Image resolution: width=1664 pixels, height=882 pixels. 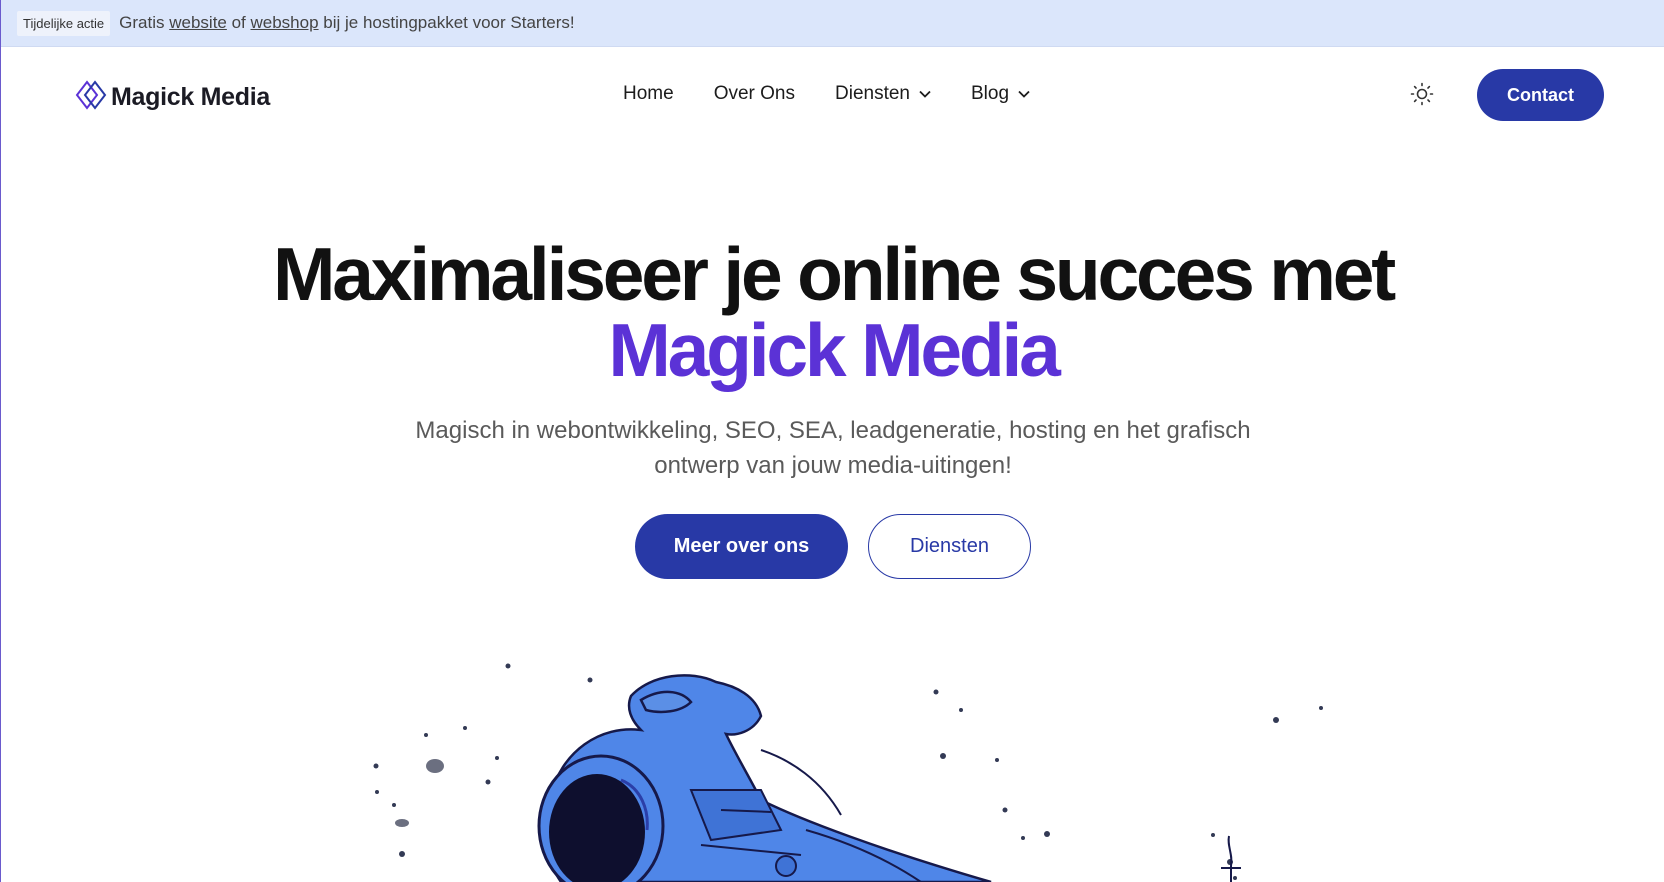 I want to click on site-header: Magick Media Home Over Ons Diensten Blog, so click(x=832, y=95).